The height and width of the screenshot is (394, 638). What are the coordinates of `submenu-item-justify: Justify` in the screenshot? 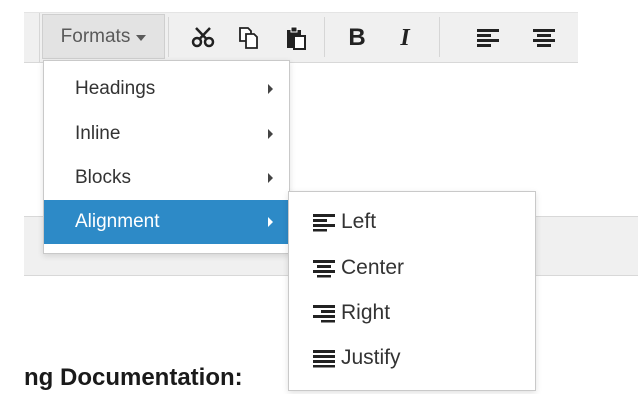 It's located at (412, 358).